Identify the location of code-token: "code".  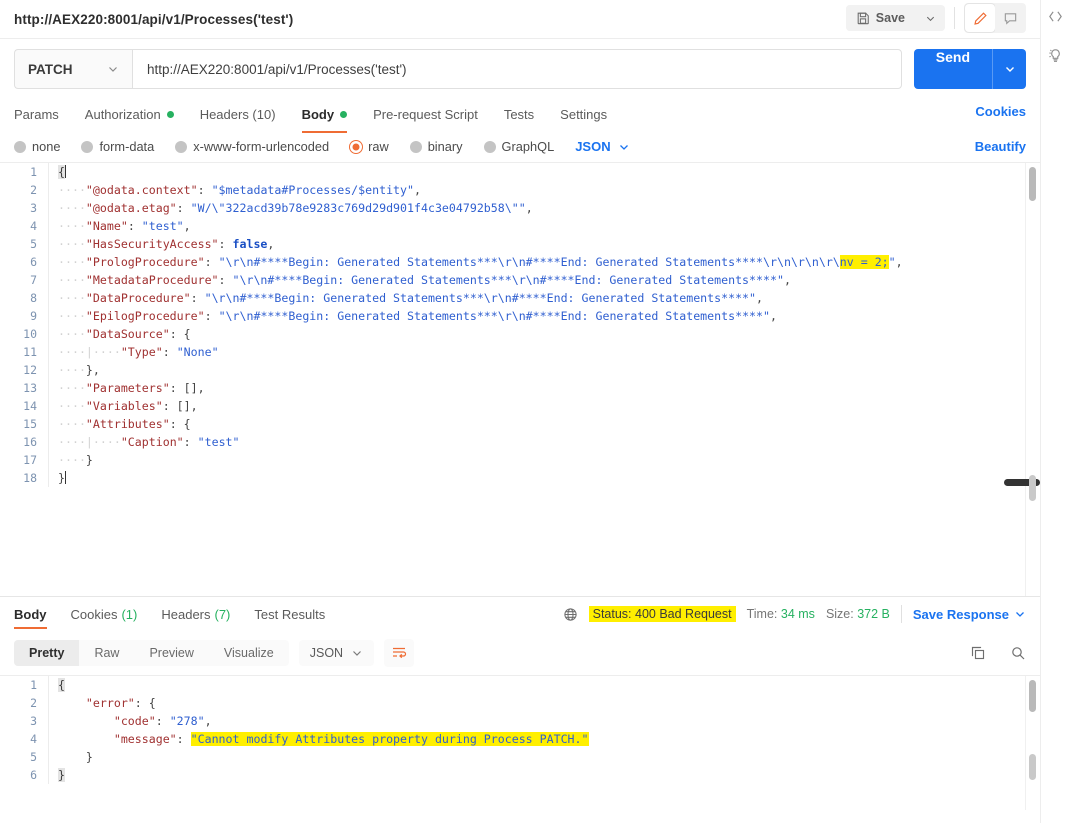
(134, 721).